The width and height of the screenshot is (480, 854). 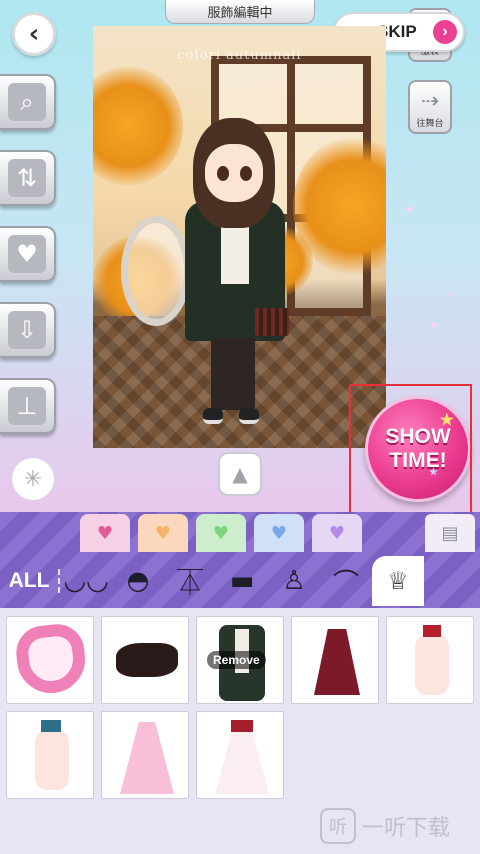 I want to click on tab-all-colors, so click(x=37, y=532).